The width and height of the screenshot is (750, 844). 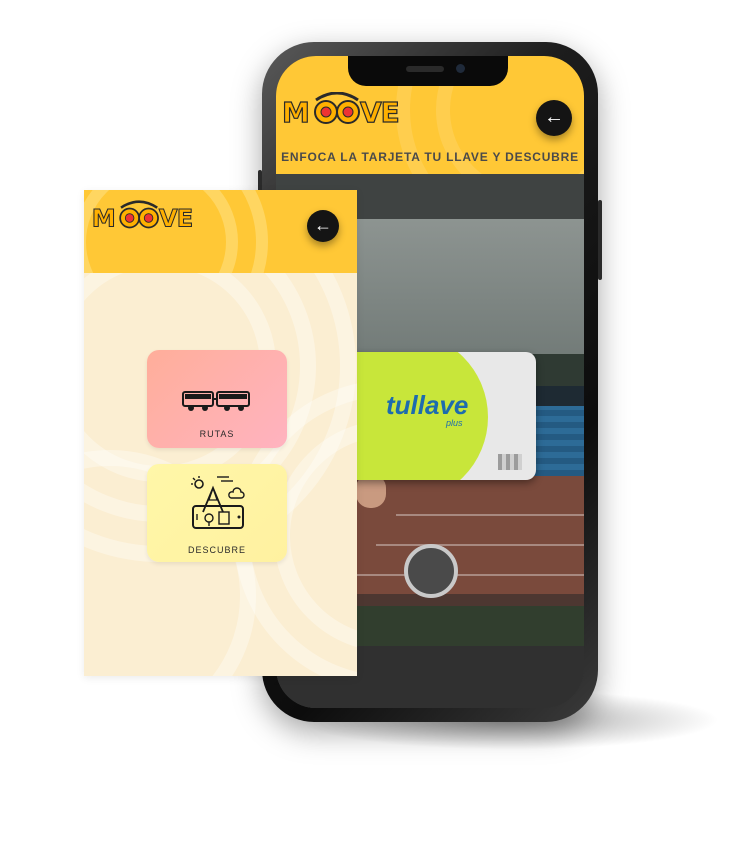 I want to click on city-tablet-icon, so click(x=218, y=505).